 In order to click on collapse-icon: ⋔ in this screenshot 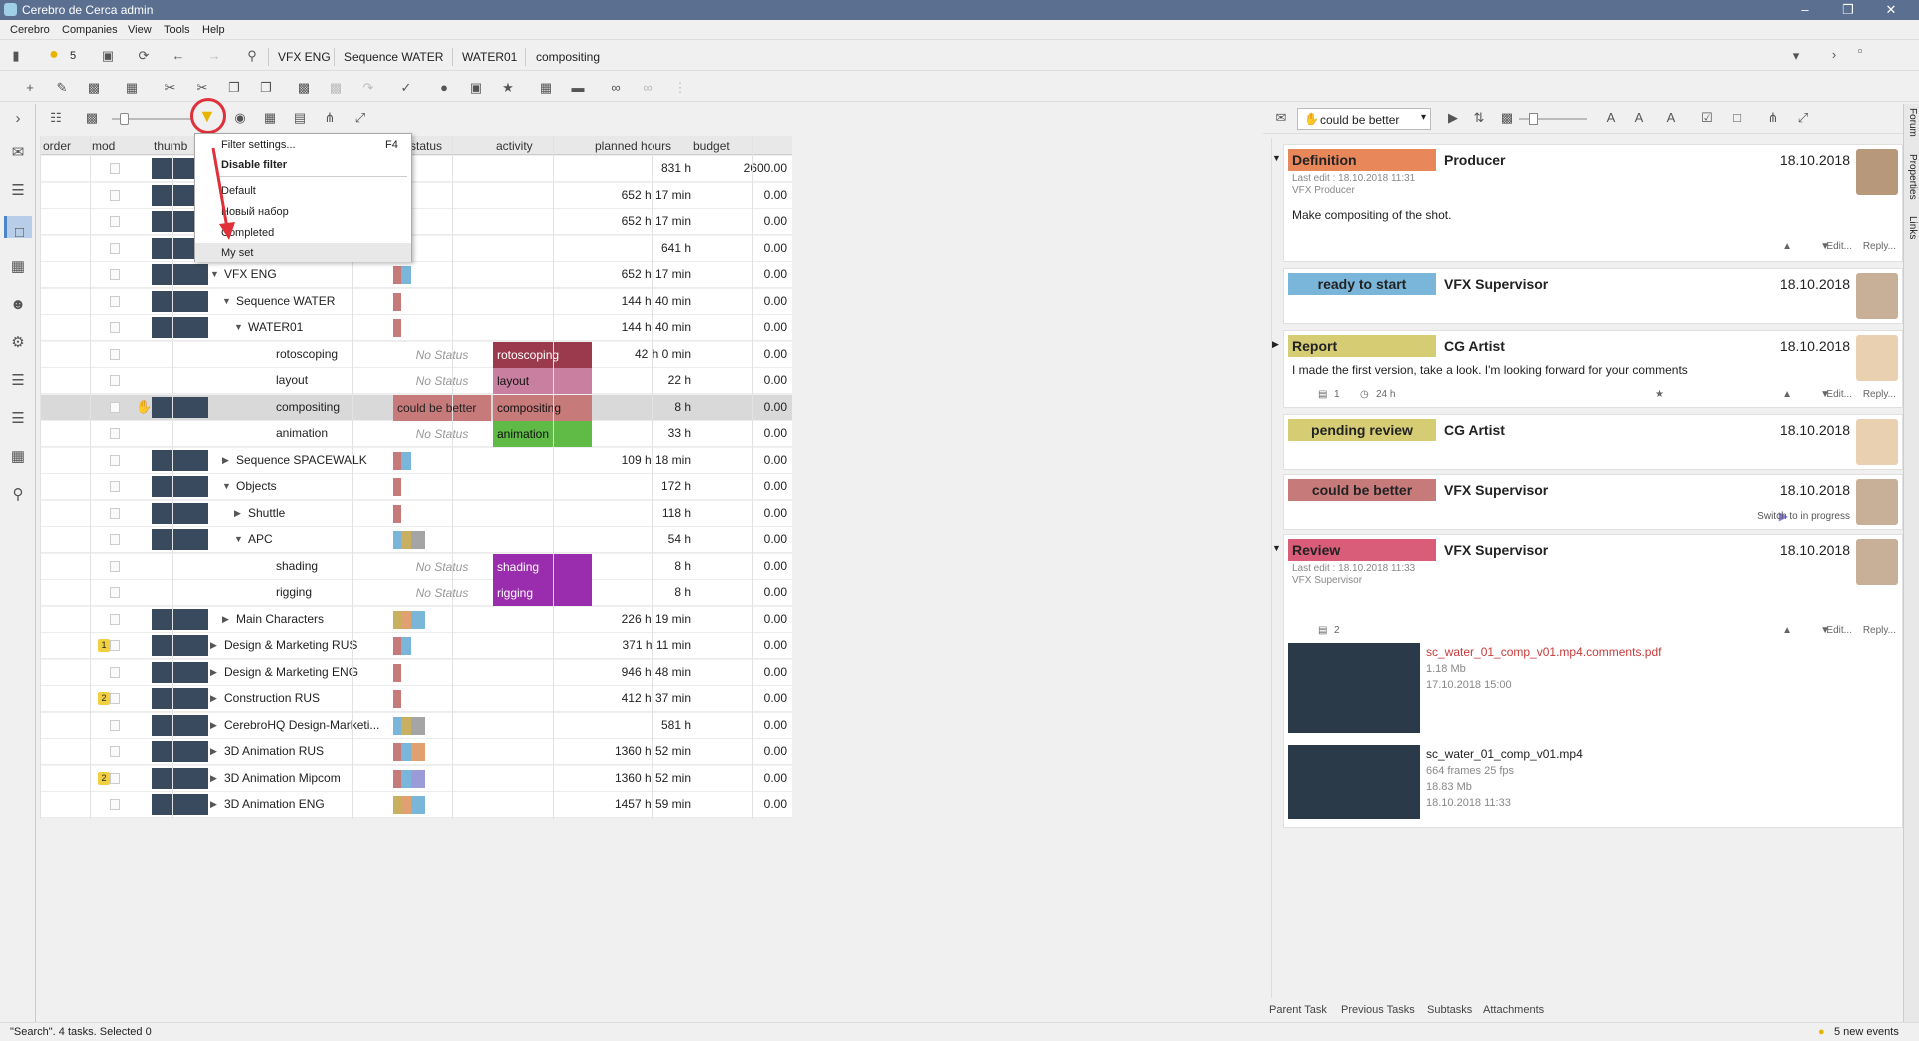, I will do `click(330, 118)`.